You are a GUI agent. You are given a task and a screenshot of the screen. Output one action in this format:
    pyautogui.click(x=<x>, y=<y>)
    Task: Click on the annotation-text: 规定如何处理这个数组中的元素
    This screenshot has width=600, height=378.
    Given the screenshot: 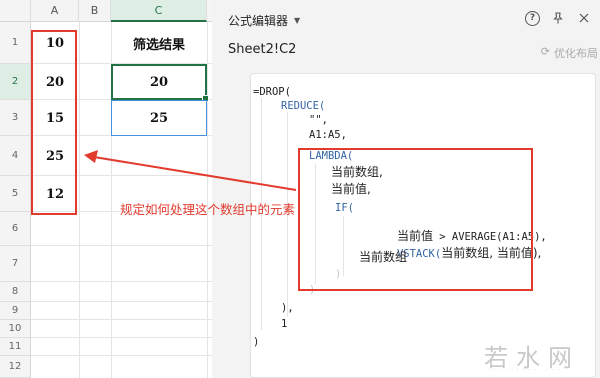 What is the action you would take?
    pyautogui.click(x=208, y=209)
    